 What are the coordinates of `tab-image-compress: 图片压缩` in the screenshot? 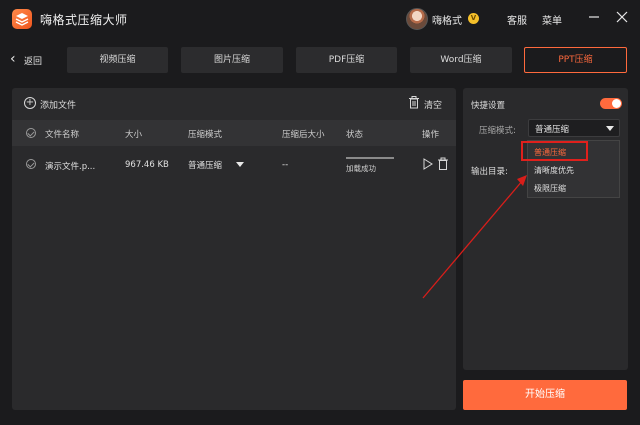 It's located at (232, 60).